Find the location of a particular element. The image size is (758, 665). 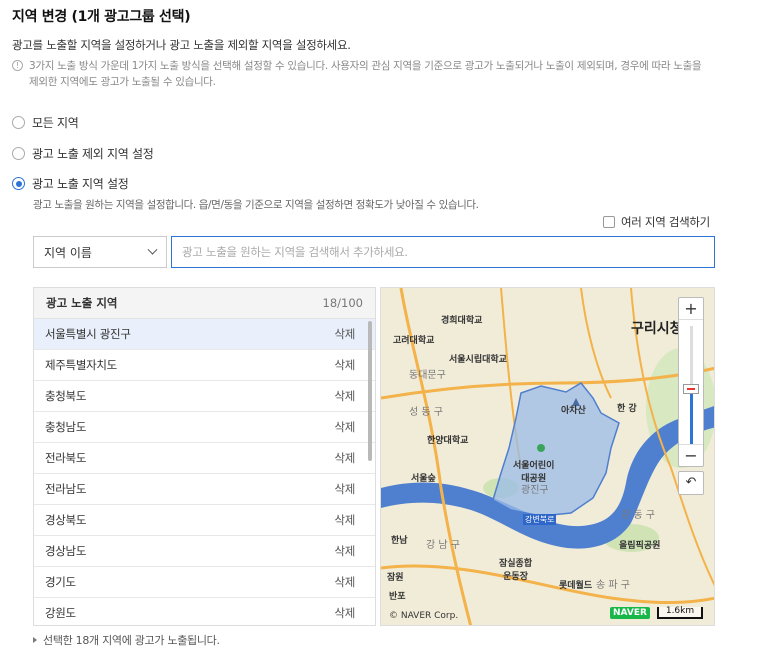

map-label-jamsil: 잠실종합 운동장 is located at coordinates (516, 570).